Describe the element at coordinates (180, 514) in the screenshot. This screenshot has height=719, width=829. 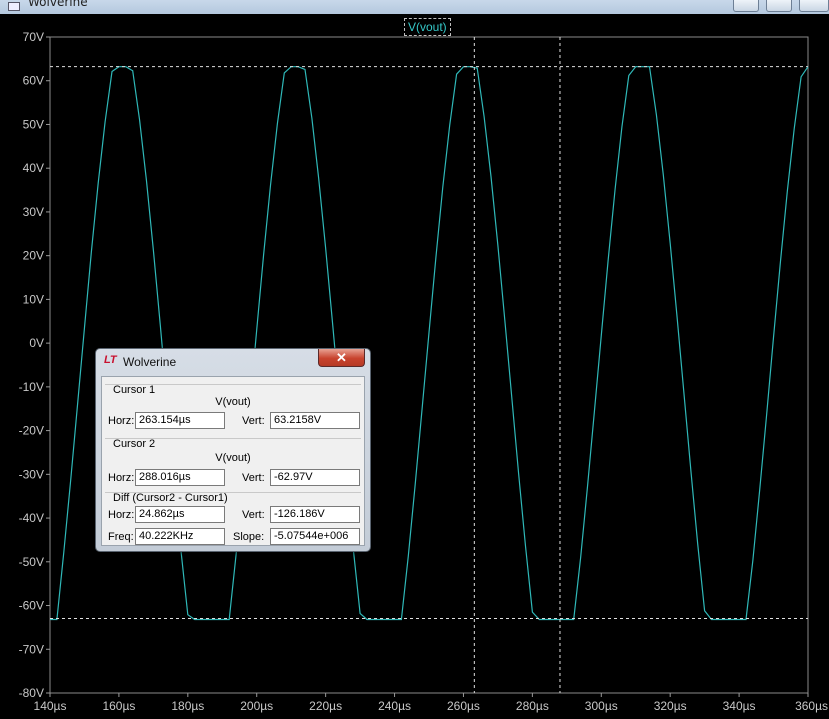
I see `diff-horz-field: 24.862µs` at that location.